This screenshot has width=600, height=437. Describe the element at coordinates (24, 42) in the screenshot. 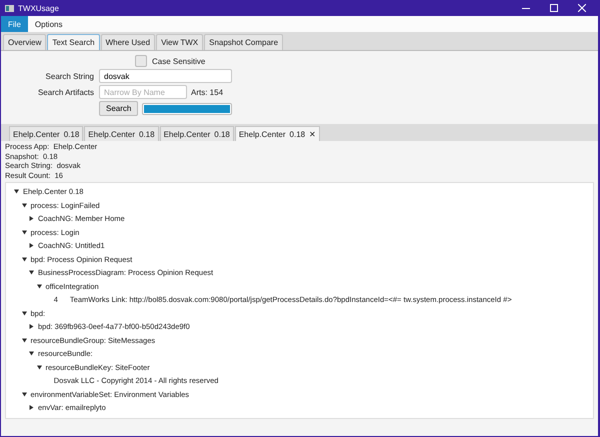

I see `tab: Overview` at that location.